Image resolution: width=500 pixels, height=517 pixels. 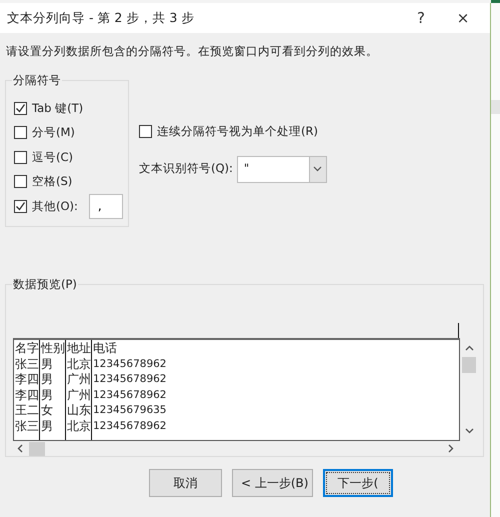 What do you see at coordinates (47, 410) in the screenshot?
I see `preview-cell-text: 女` at bounding box center [47, 410].